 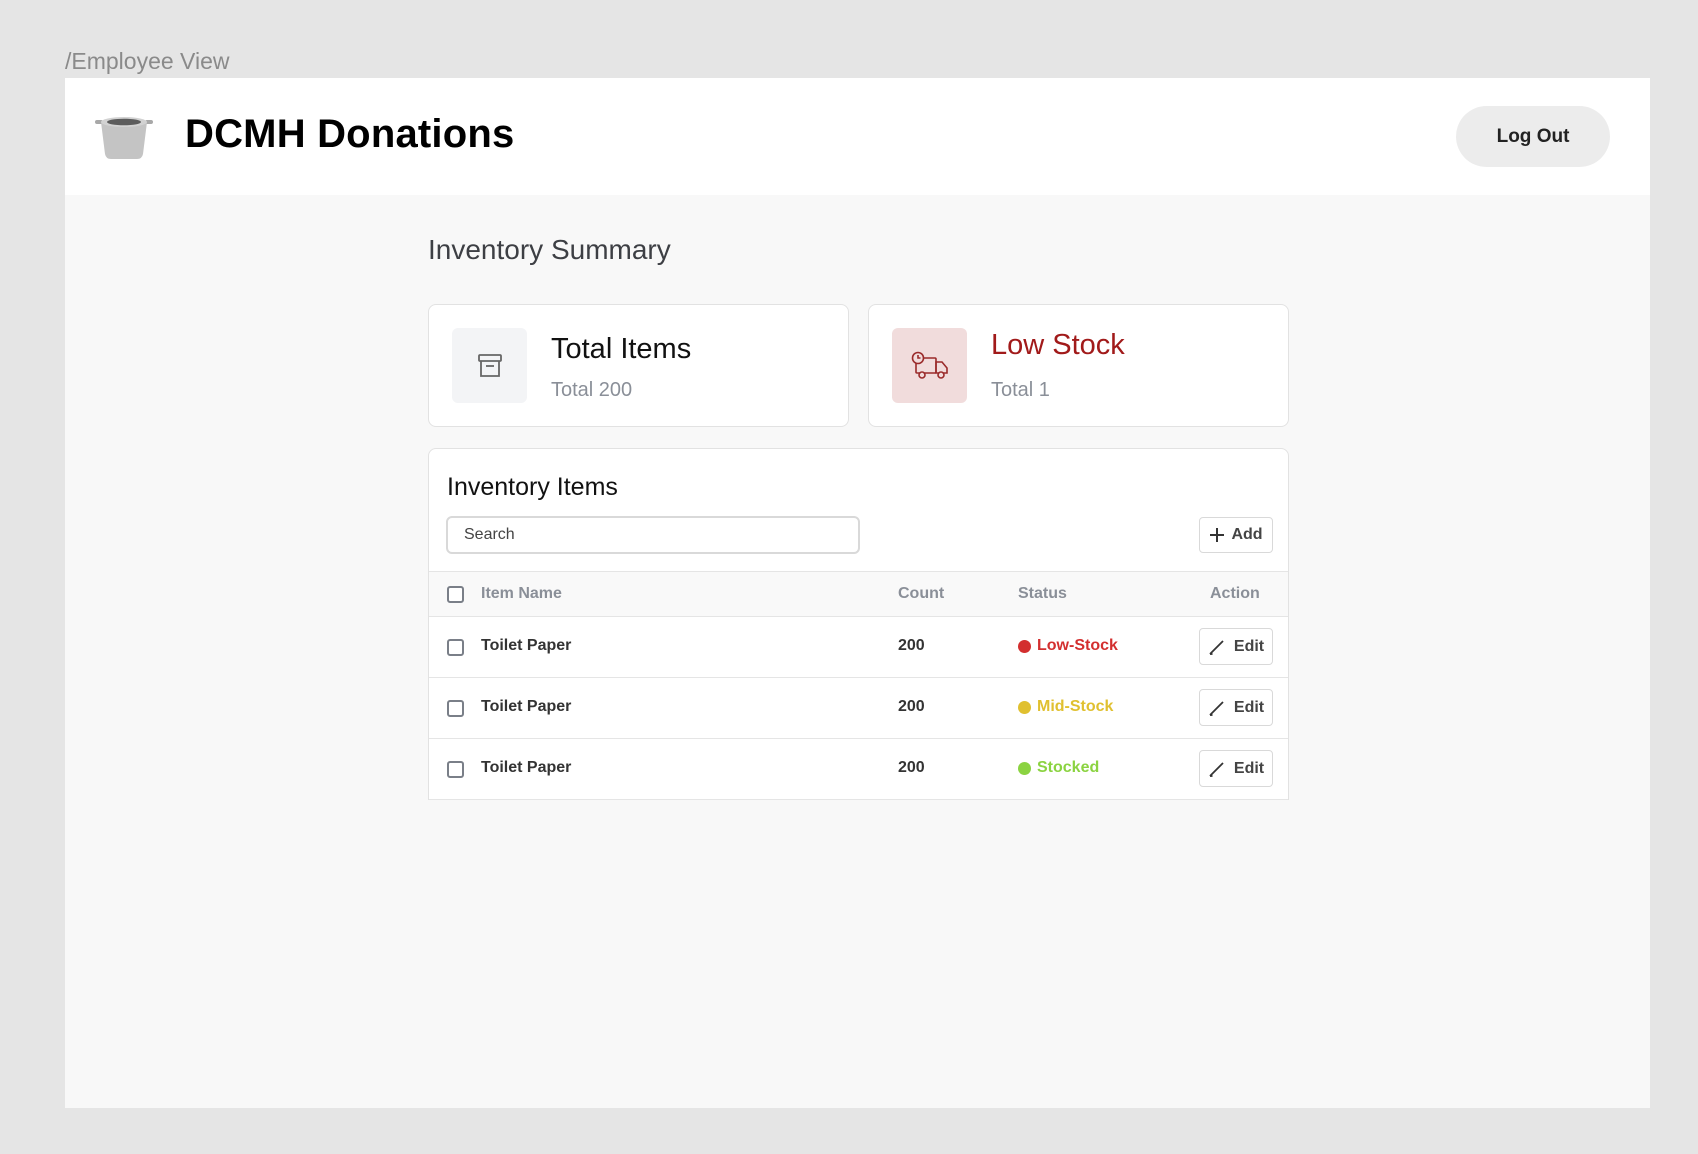 I want to click on status-badge: Stocked, so click(x=1058, y=768).